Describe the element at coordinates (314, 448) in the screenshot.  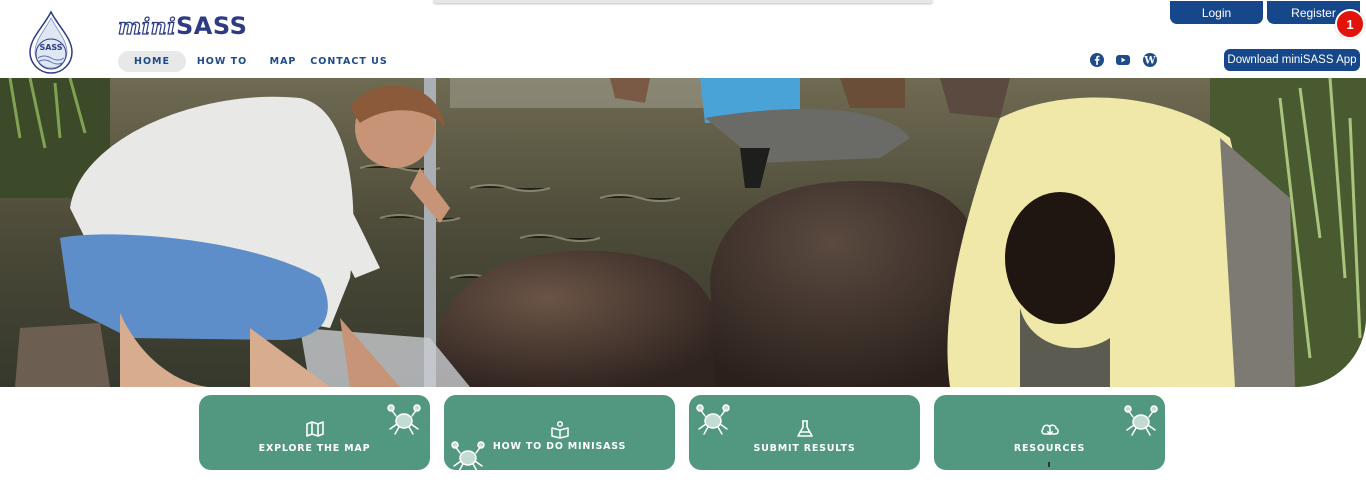
I see `card-label: EXPLORE THE MAP` at that location.